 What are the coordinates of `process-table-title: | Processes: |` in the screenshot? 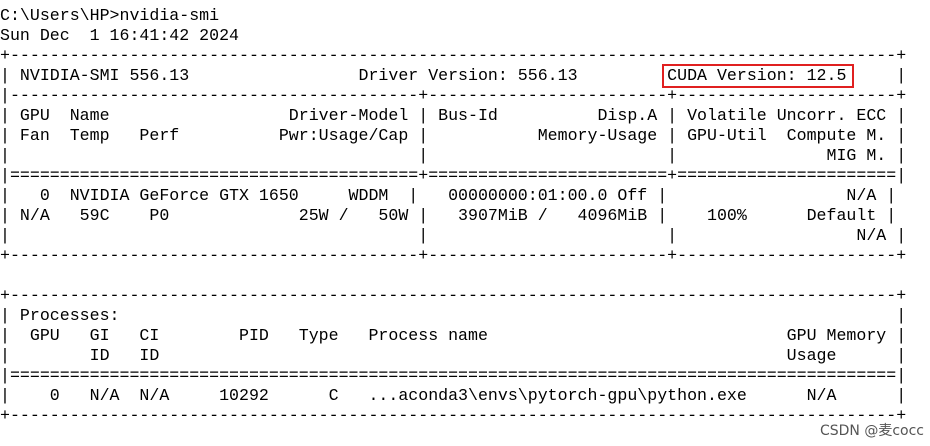 It's located at (453, 315).